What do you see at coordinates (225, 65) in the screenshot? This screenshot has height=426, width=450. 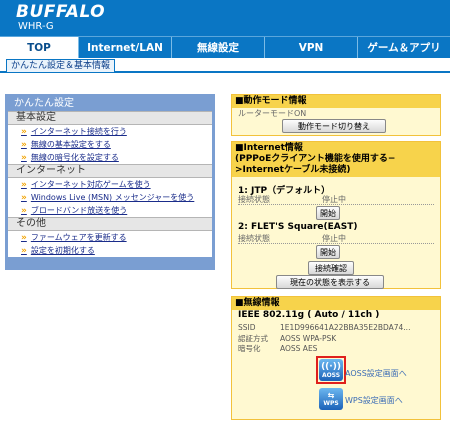 I see `sub-nav: かんたん設定＆基本情報` at bounding box center [225, 65].